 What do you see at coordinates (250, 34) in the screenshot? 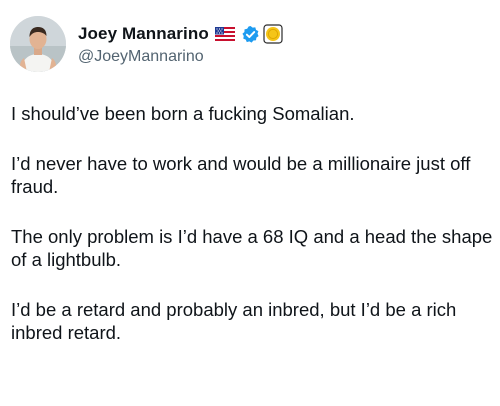
I see `verified-badge-icon` at bounding box center [250, 34].